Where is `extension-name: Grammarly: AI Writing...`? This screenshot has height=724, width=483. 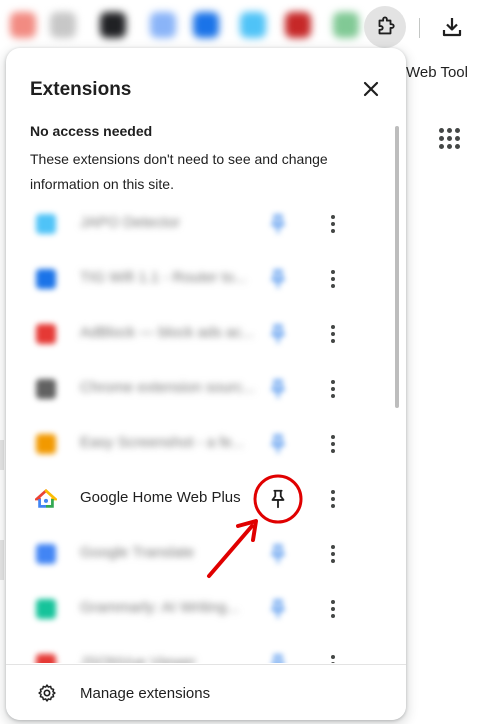
extension-name: Grammarly: AI Writing... is located at coordinates (159, 607).